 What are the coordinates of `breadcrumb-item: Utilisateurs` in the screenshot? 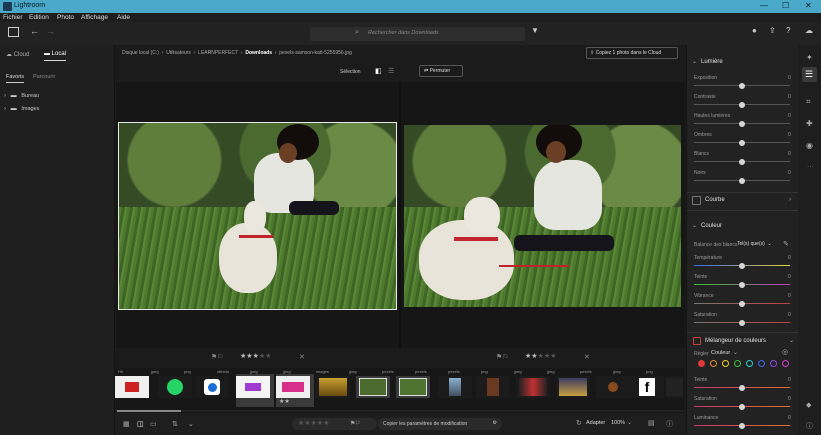 It's located at (178, 53).